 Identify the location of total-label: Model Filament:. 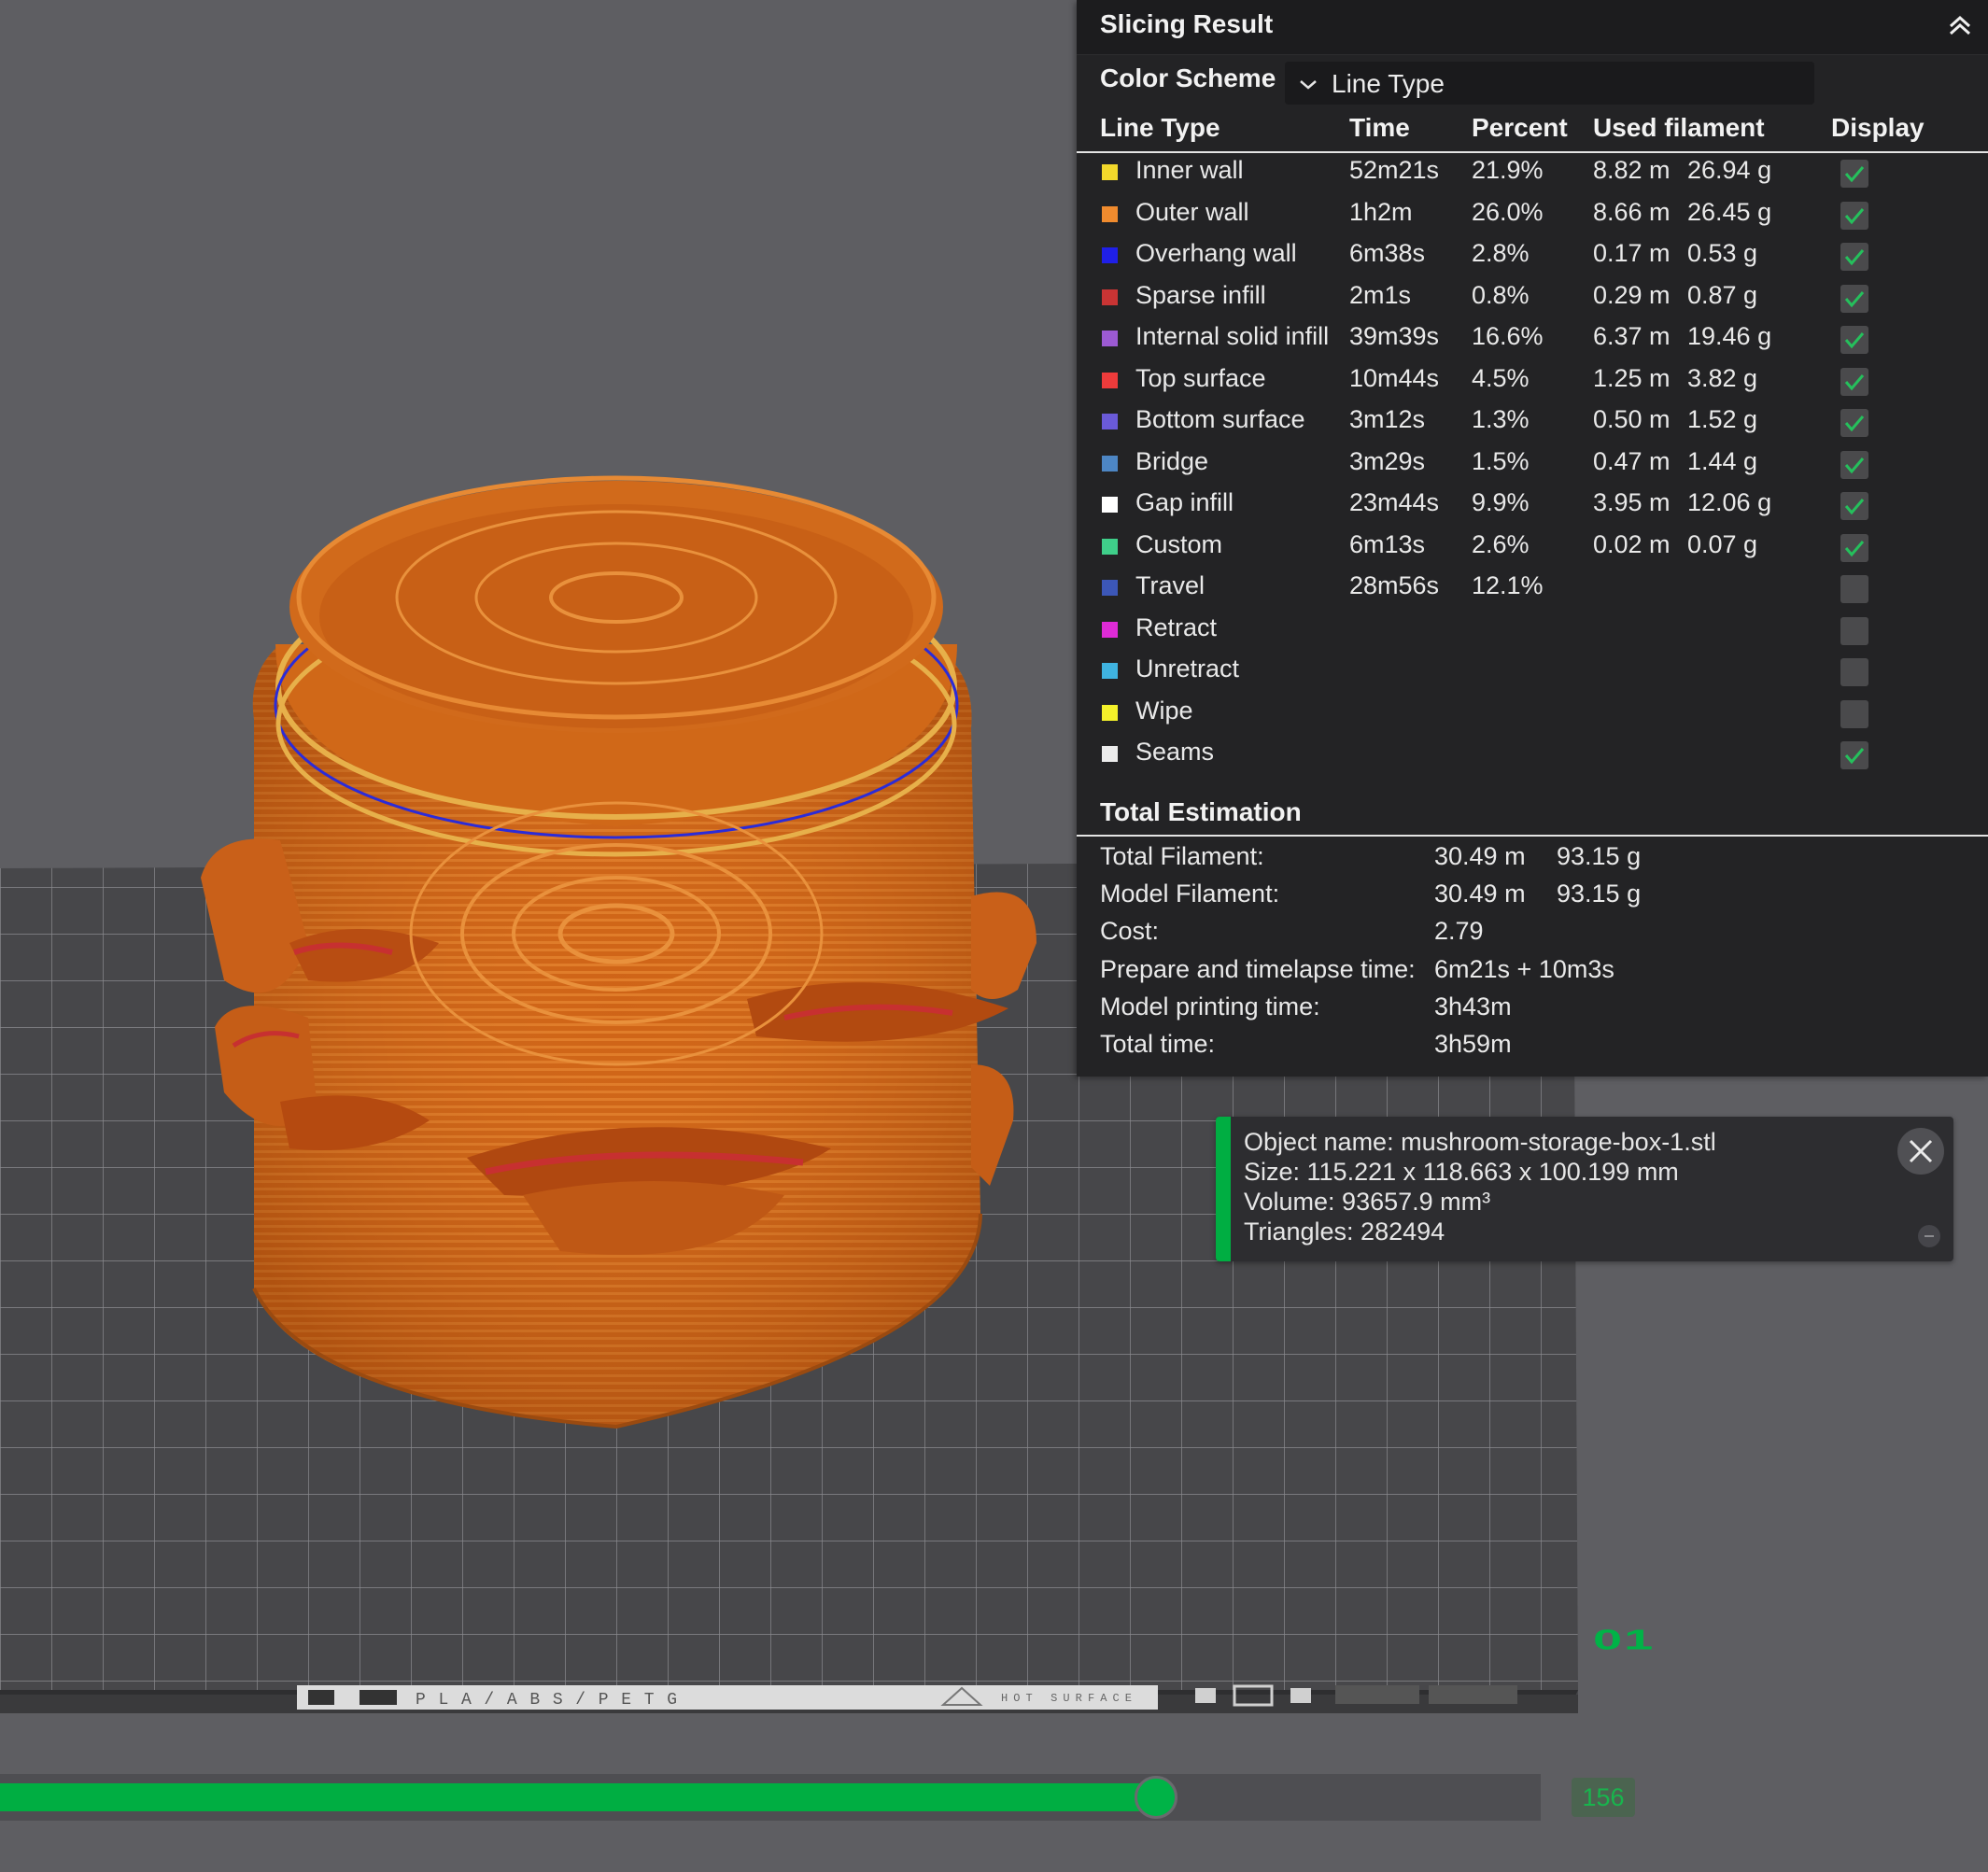
(1190, 894).